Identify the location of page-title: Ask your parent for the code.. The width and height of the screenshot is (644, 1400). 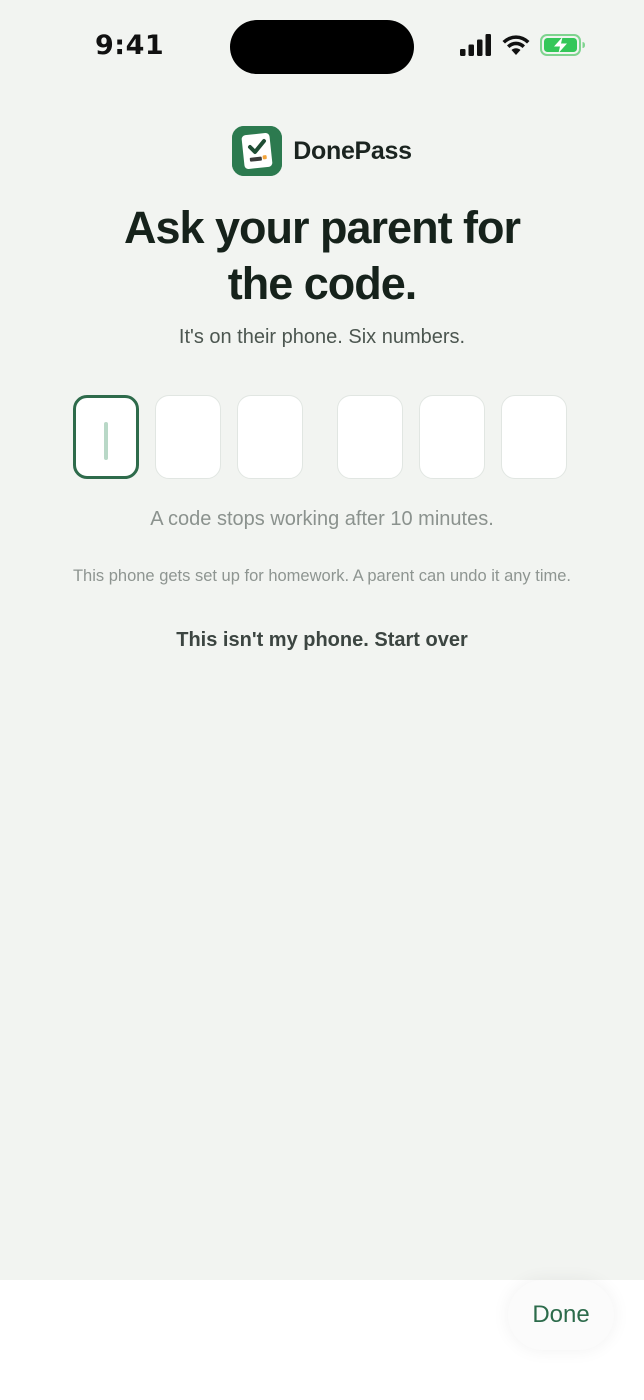
(322, 256).